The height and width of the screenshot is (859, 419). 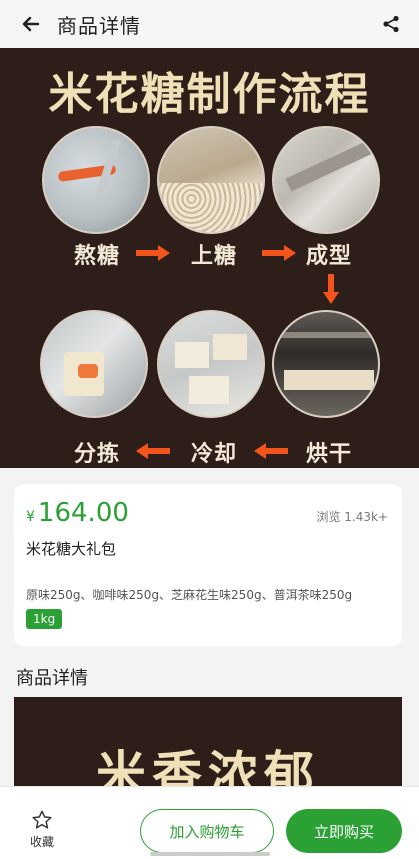 What do you see at coordinates (326, 180) in the screenshot?
I see `step-photo-shaping` at bounding box center [326, 180].